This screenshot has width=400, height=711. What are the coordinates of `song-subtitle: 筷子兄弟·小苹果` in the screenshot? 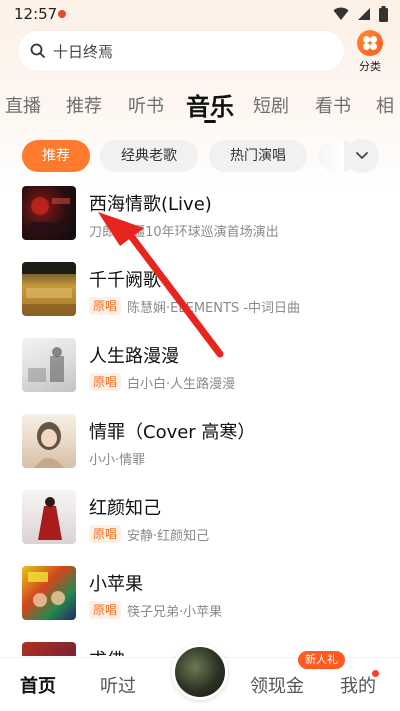 It's located at (175, 612).